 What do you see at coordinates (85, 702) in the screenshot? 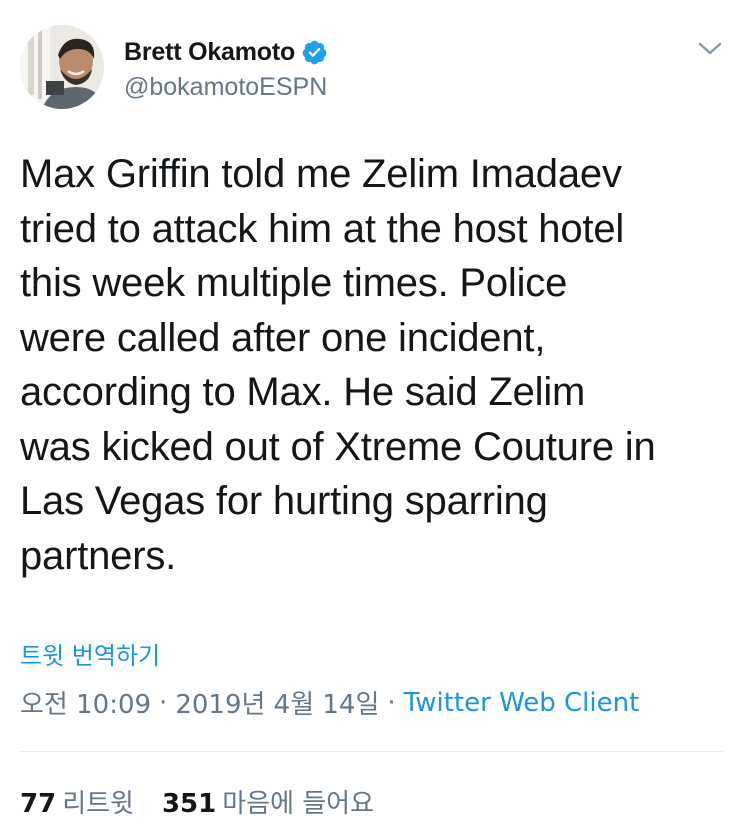
I see `tweet-time: 오전 10:09` at bounding box center [85, 702].